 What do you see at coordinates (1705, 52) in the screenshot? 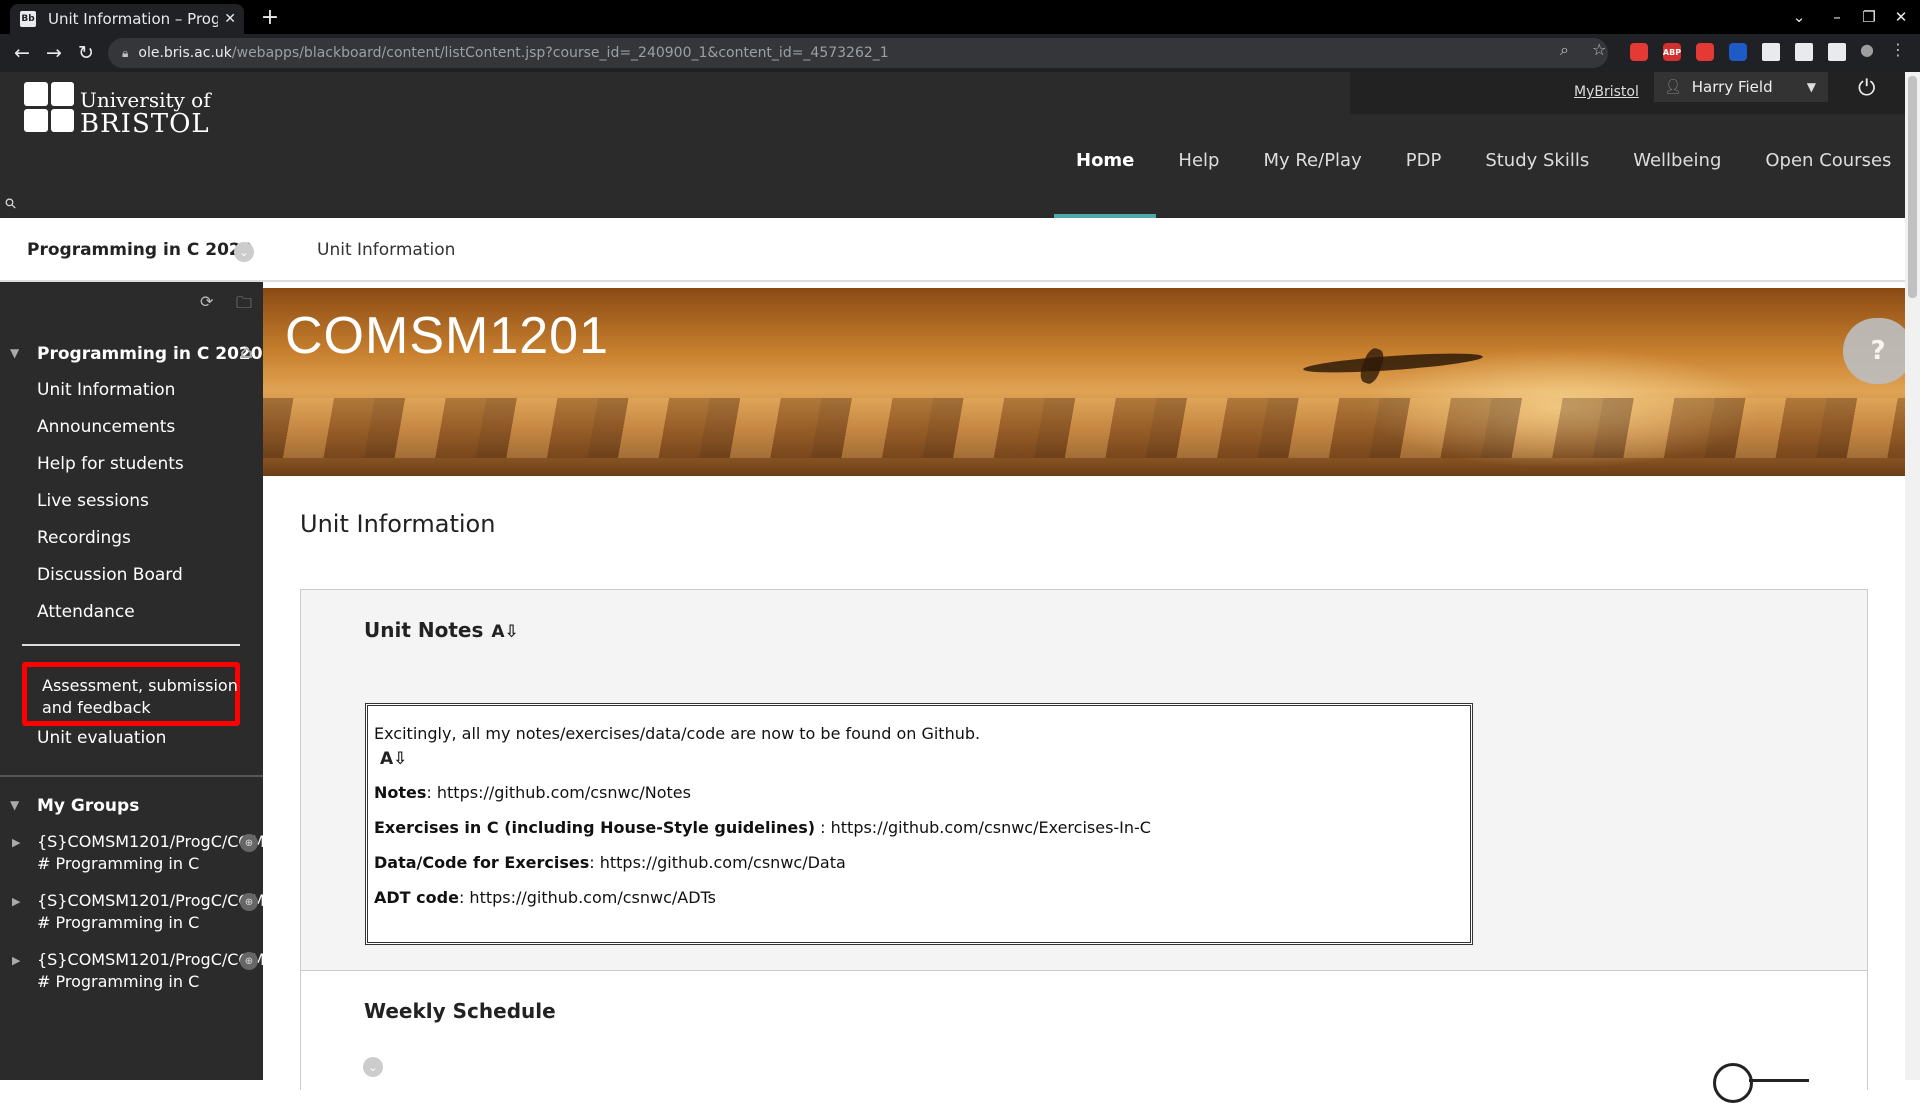
I see `ext-stop-icon` at bounding box center [1705, 52].